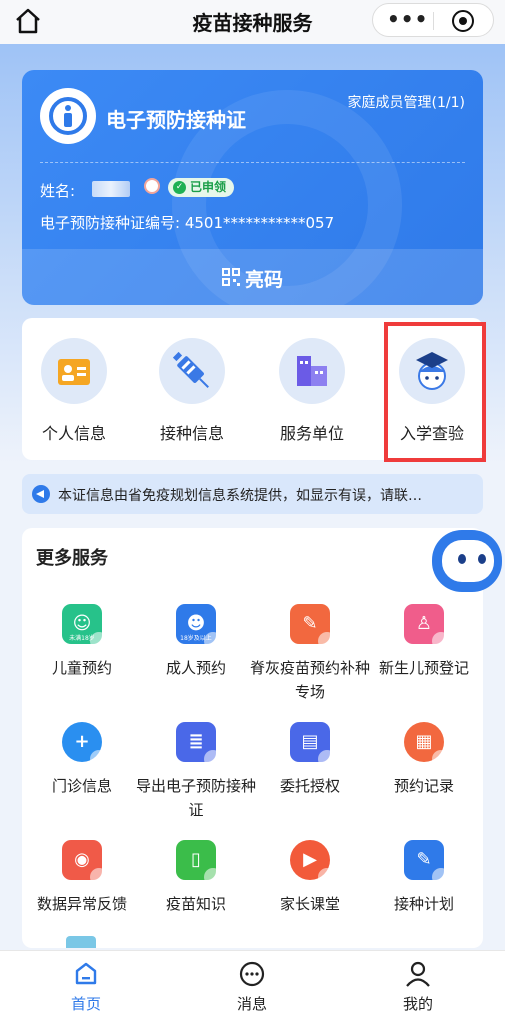 The width and height of the screenshot is (505, 1017). What do you see at coordinates (427, 627) in the screenshot?
I see `stroller-icon: ♙` at bounding box center [427, 627].